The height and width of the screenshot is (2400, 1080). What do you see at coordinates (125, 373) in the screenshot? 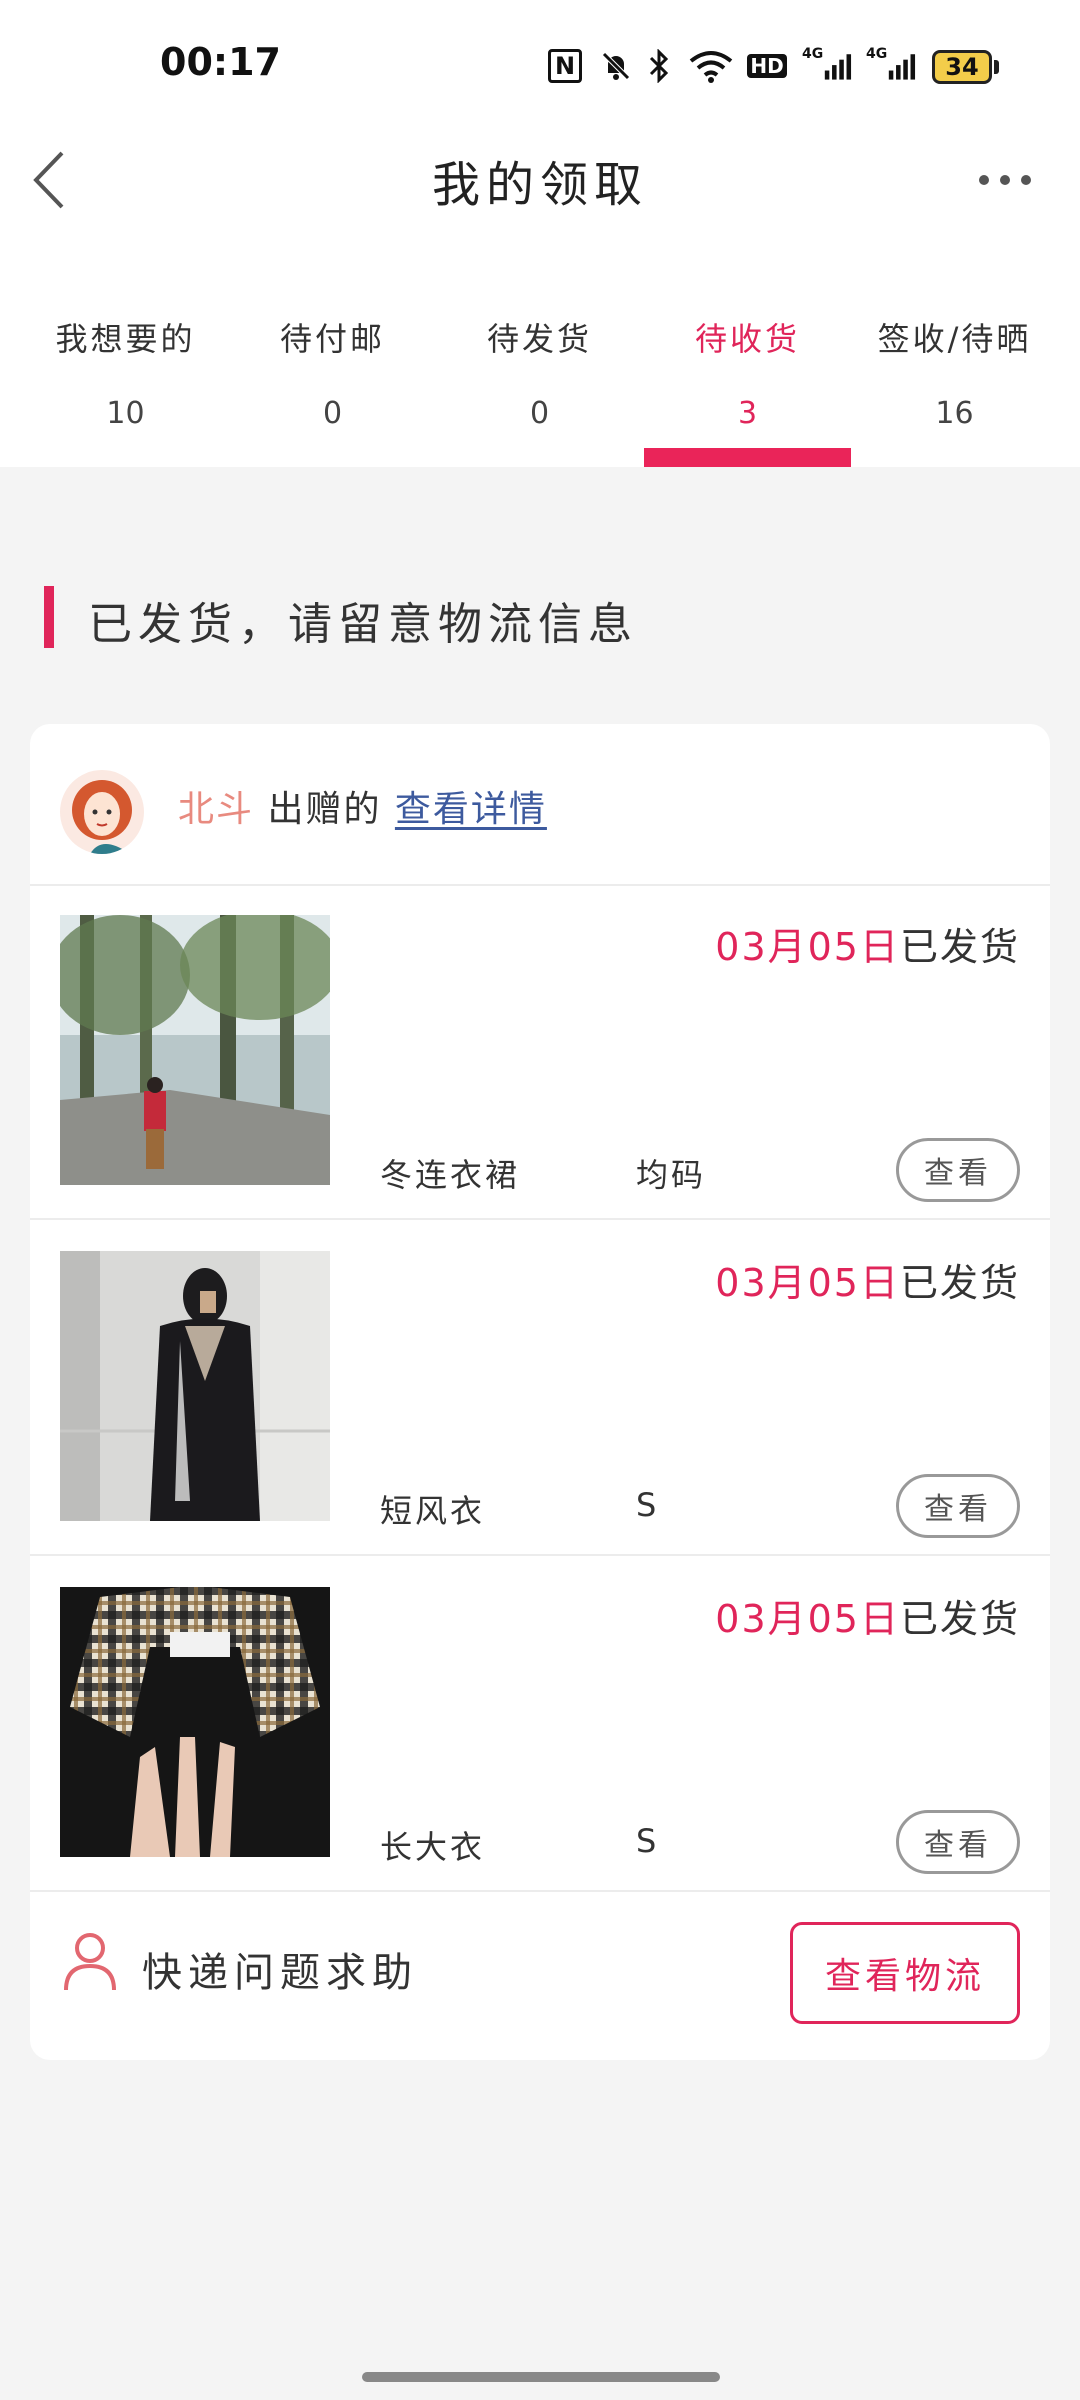
I see `tab-wanted: 我想要的 10` at bounding box center [125, 373].